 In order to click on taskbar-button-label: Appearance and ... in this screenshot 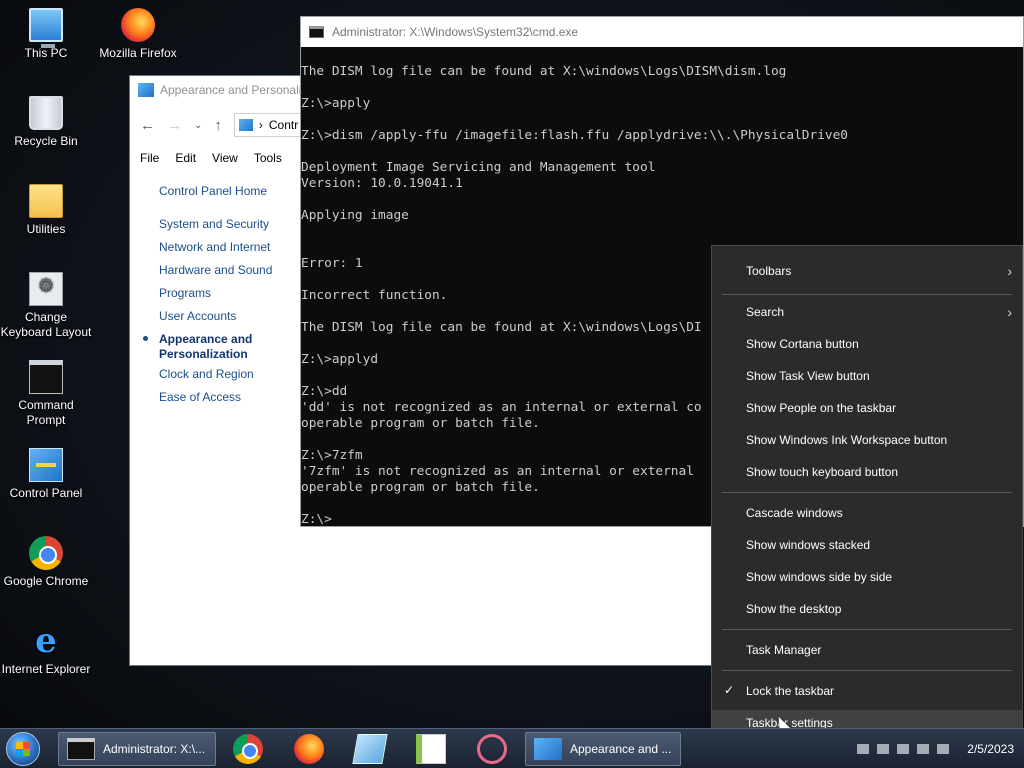, I will do `click(621, 749)`.